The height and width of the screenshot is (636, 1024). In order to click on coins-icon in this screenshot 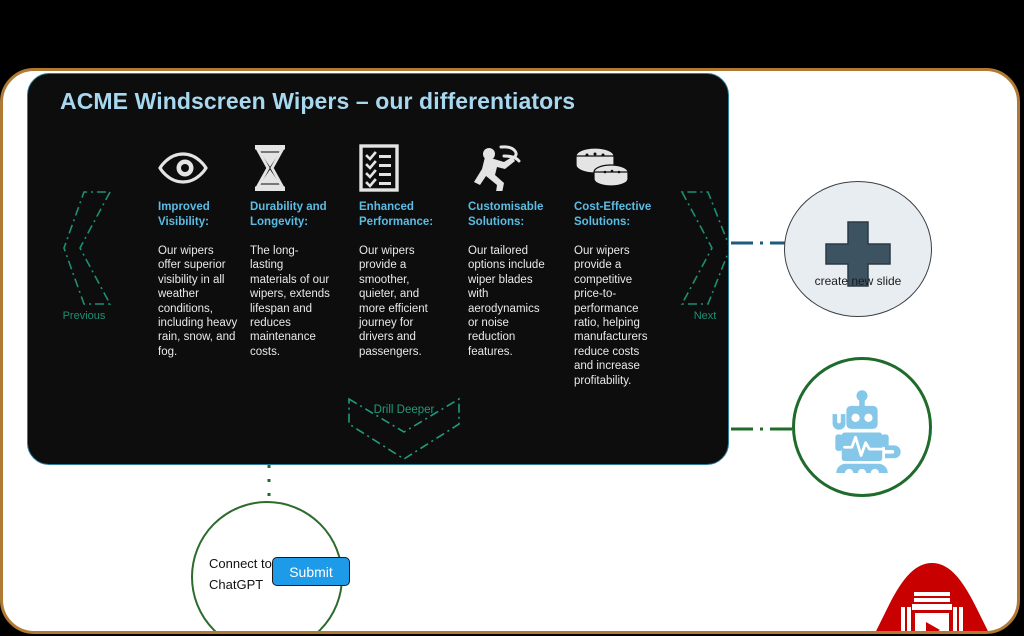, I will do `click(617, 168)`.